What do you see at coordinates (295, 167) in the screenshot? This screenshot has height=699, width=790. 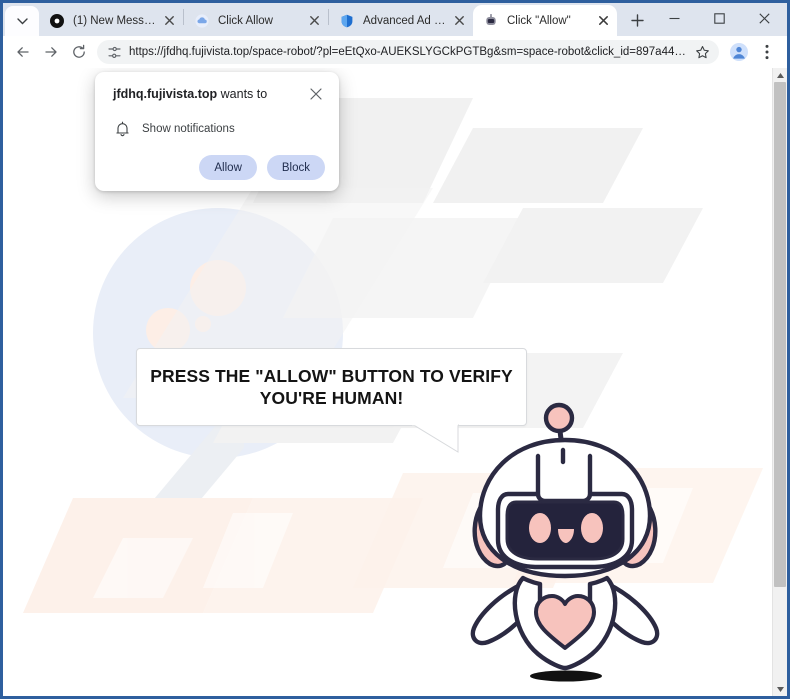 I see `block-button: Block` at bounding box center [295, 167].